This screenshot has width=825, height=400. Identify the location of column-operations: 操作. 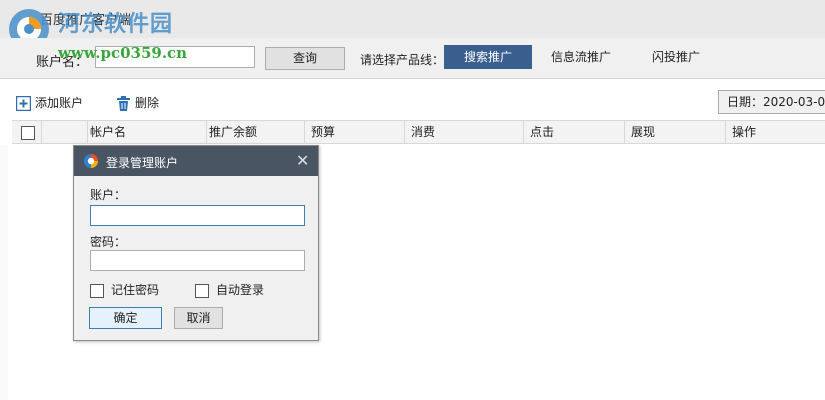
(775, 132).